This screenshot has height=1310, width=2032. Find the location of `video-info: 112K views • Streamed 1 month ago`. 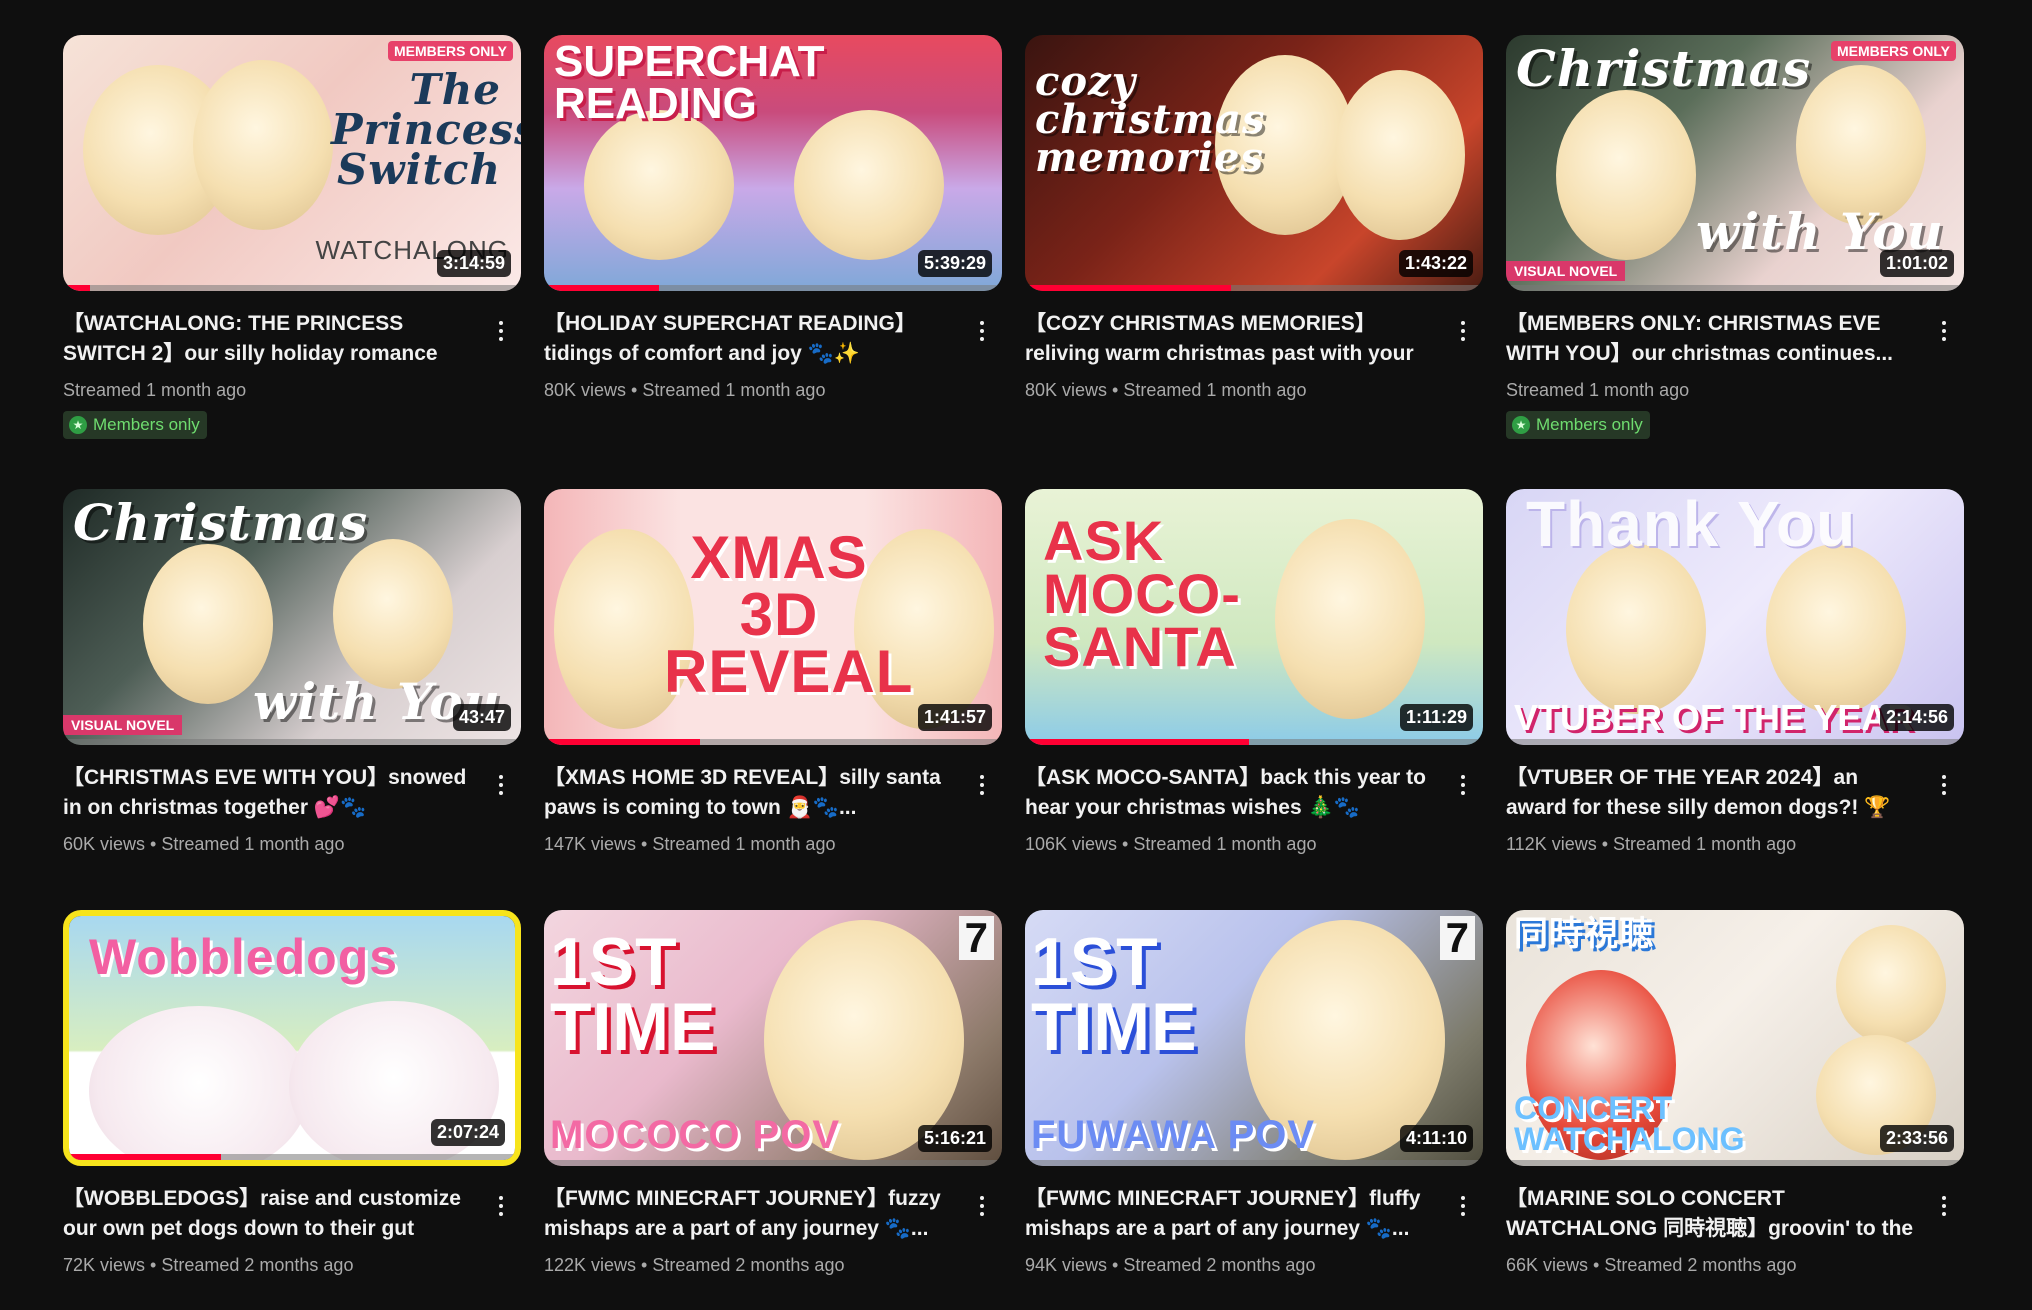

video-info: 112K views • Streamed 1 month ago is located at coordinates (1651, 844).